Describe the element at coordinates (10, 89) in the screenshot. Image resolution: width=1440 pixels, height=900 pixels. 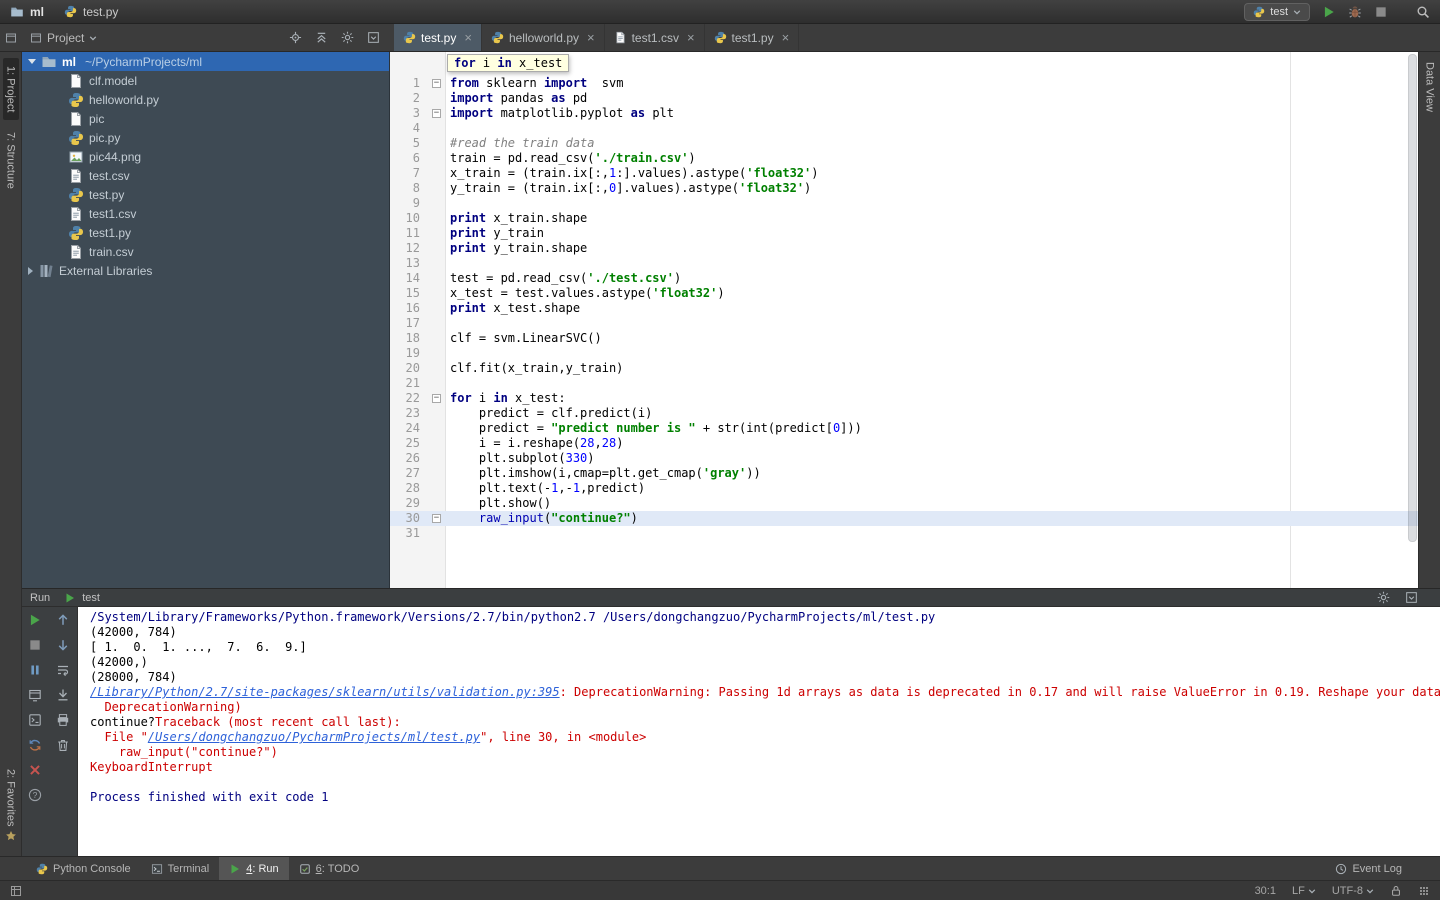
I see `tool-button-1-project: 1: Project` at that location.